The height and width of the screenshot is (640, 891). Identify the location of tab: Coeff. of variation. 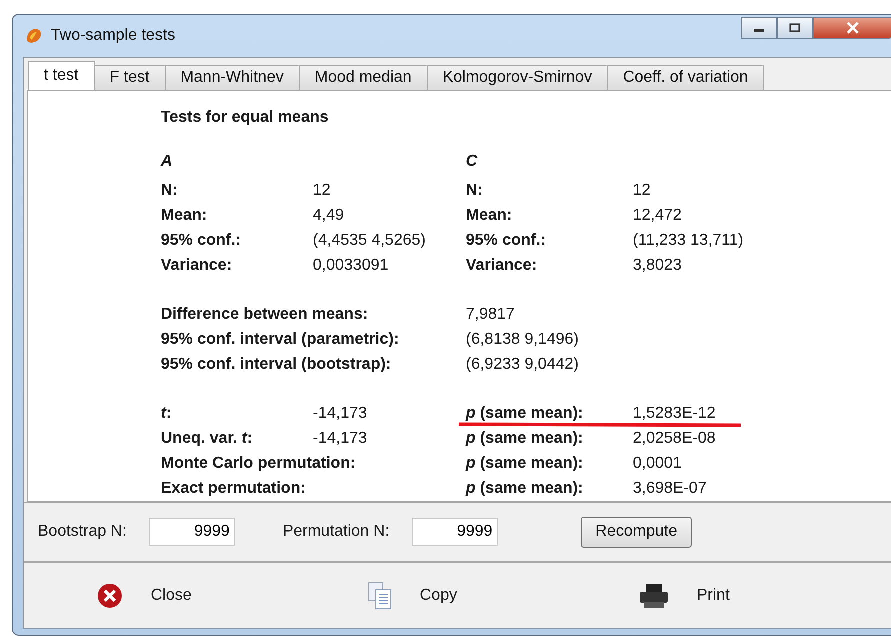
(685, 77).